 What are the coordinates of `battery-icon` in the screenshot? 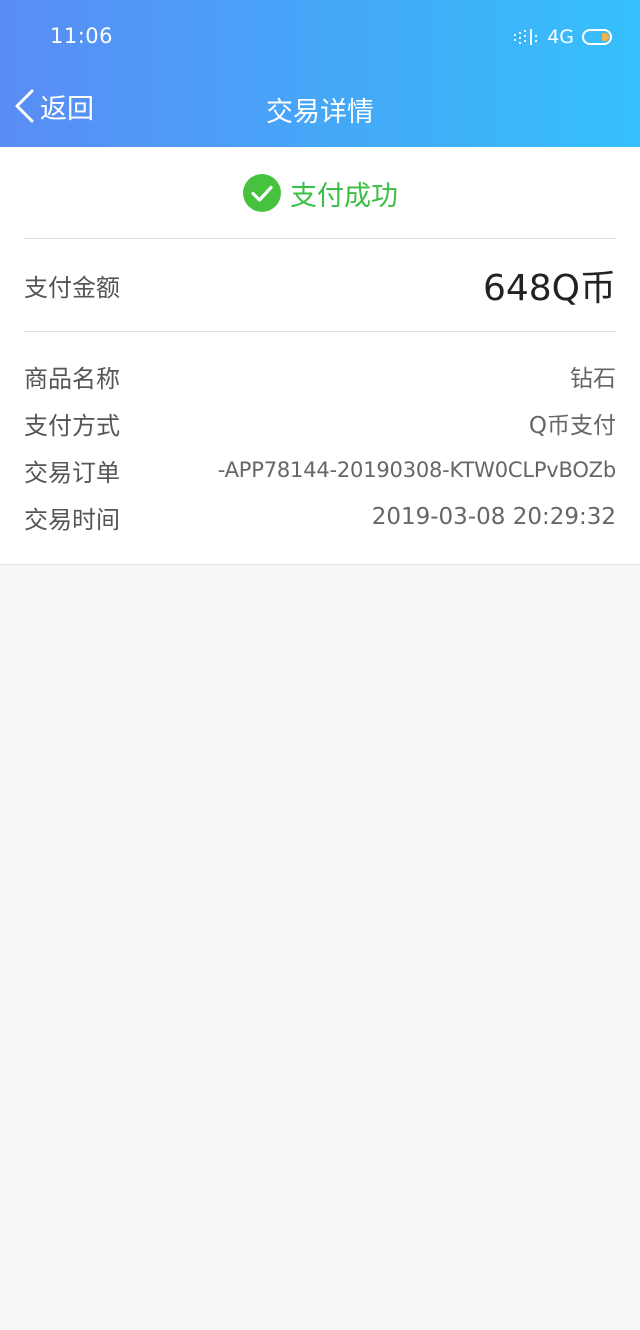 It's located at (597, 37).